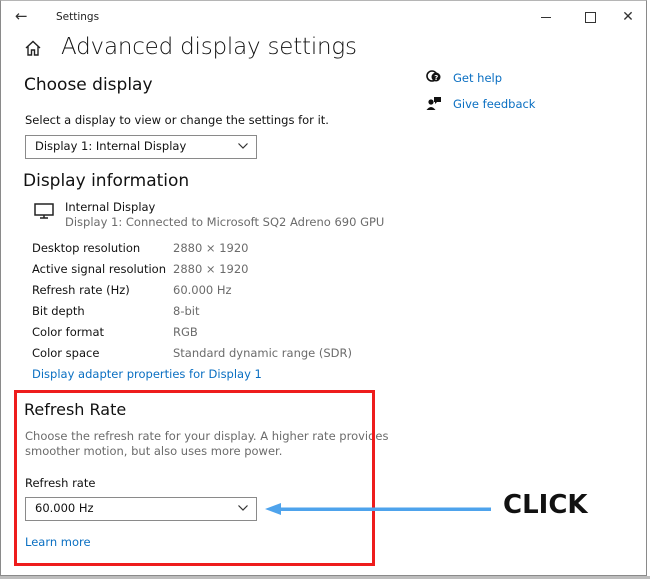  I want to click on monitor-icon, so click(44, 211).